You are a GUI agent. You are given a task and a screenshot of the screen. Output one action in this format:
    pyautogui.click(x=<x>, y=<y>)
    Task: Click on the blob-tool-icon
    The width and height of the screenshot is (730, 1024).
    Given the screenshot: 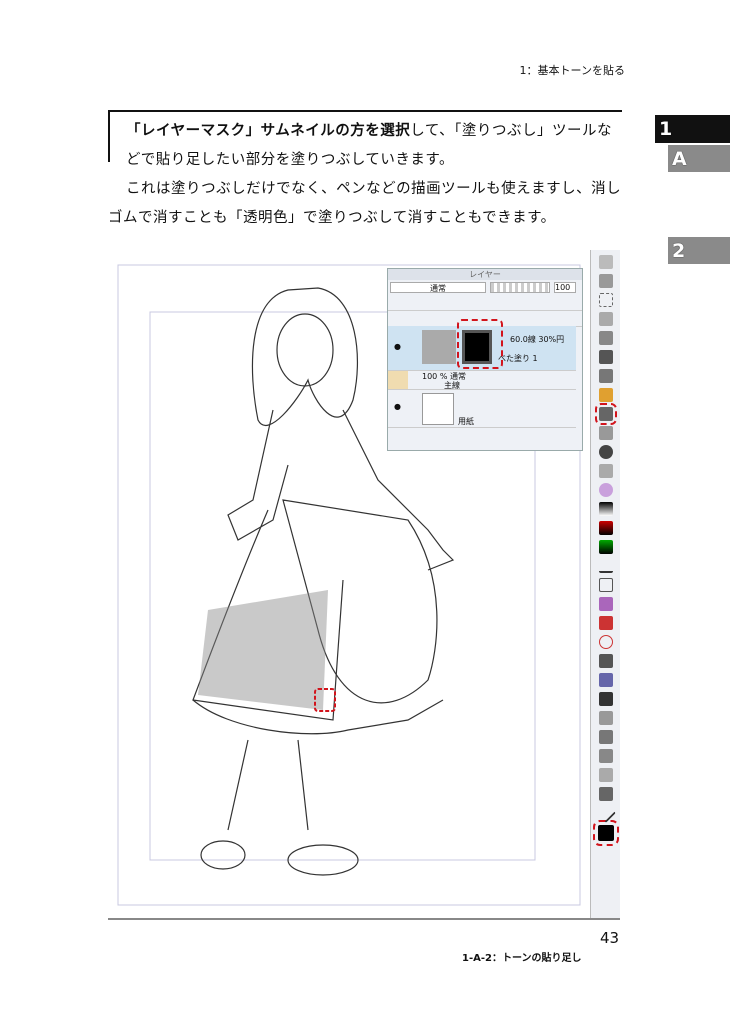 What is the action you would take?
    pyautogui.click(x=605, y=452)
    